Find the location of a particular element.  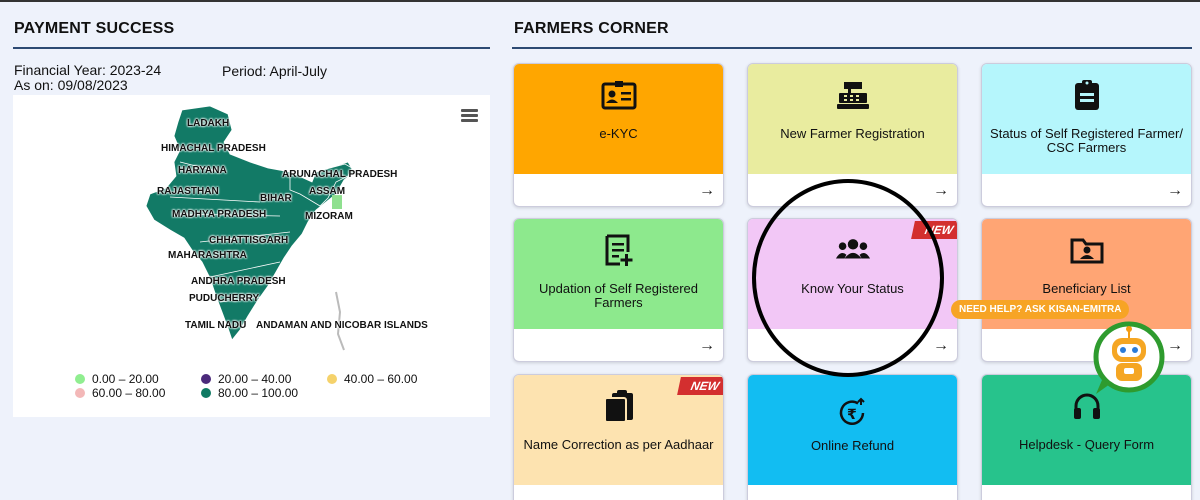

map-label-bihar: BIHAR is located at coordinates (276, 198).